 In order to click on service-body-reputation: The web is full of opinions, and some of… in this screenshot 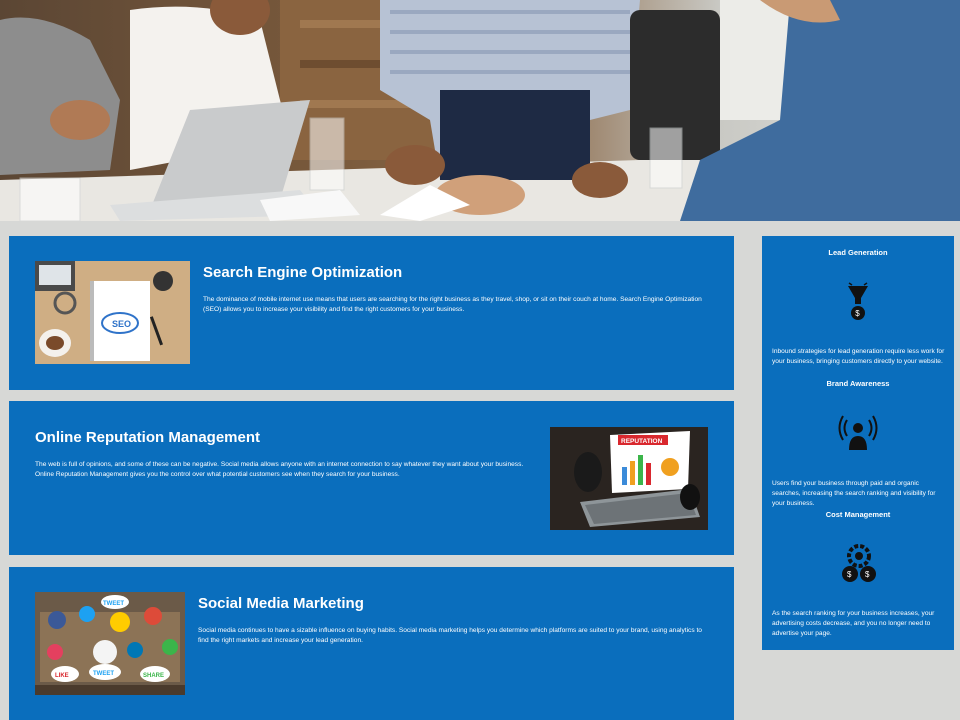, I will do `click(279, 469)`.